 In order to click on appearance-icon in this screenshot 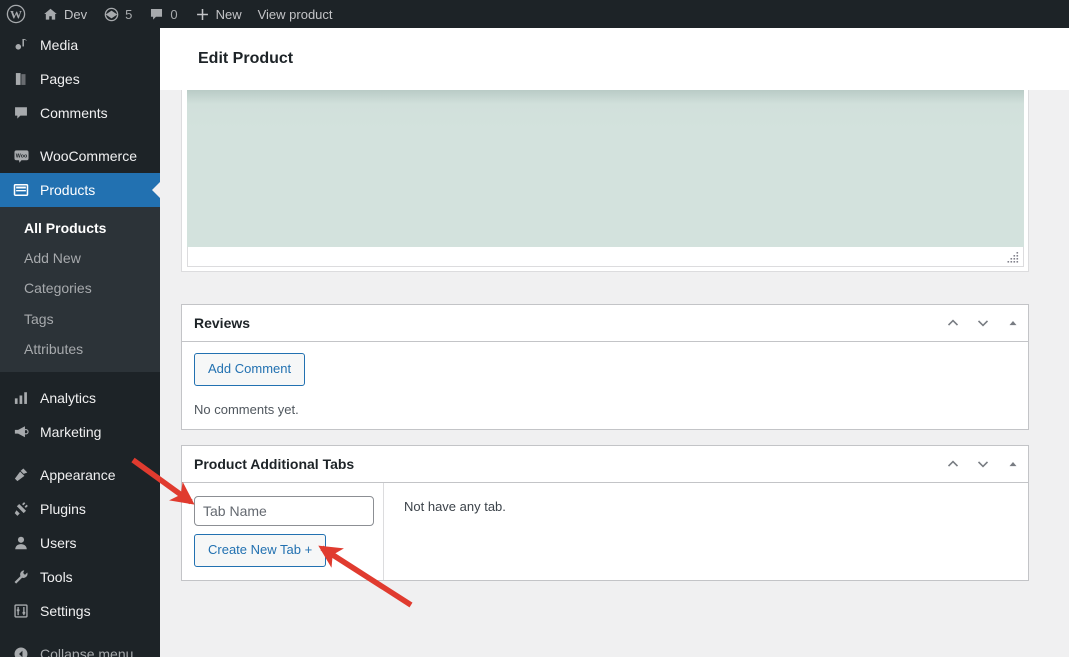, I will do `click(21, 475)`.